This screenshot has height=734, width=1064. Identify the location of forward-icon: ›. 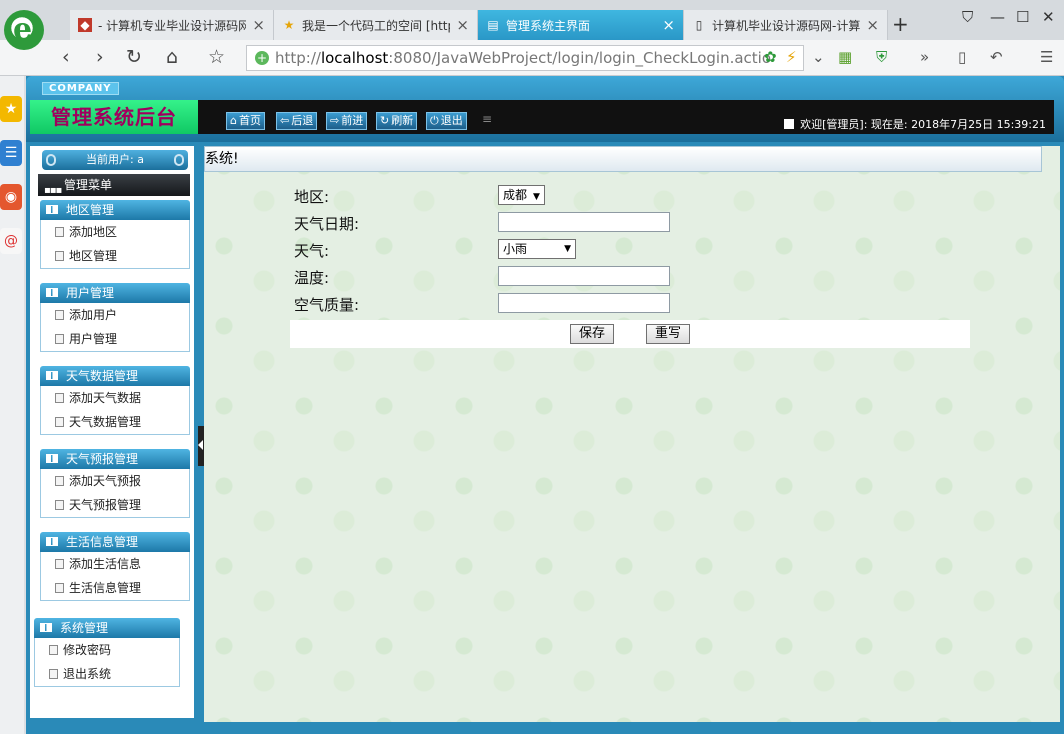
(100, 57).